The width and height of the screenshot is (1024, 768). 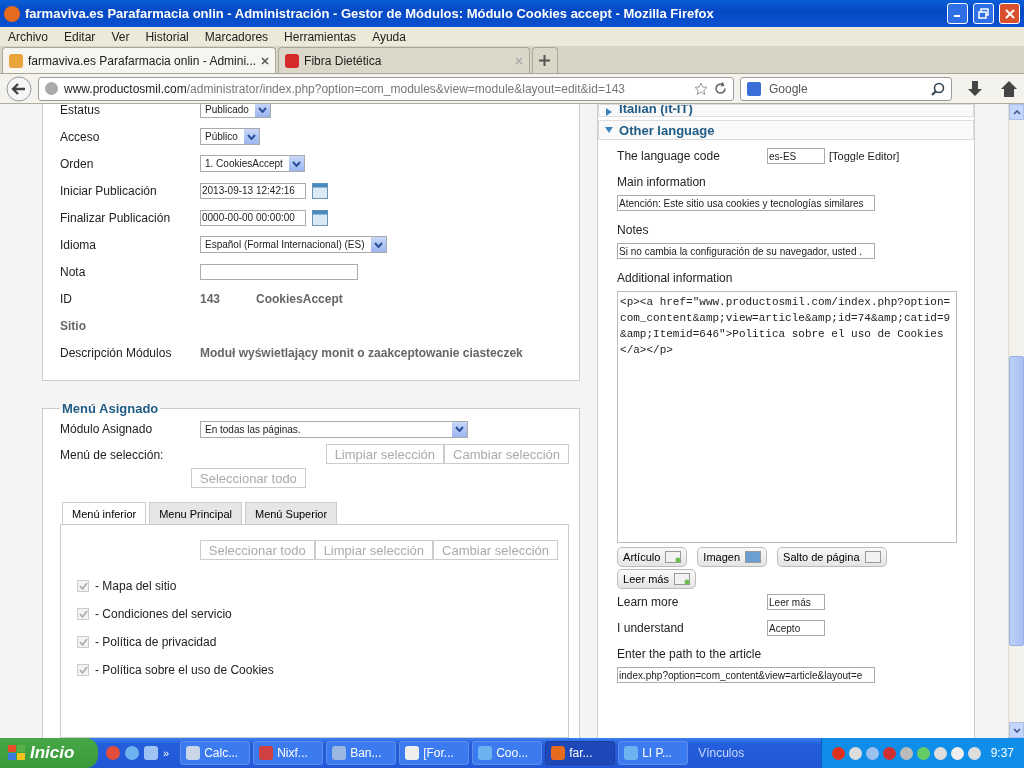 What do you see at coordinates (1016, 421) in the screenshot?
I see `scrollbar` at bounding box center [1016, 421].